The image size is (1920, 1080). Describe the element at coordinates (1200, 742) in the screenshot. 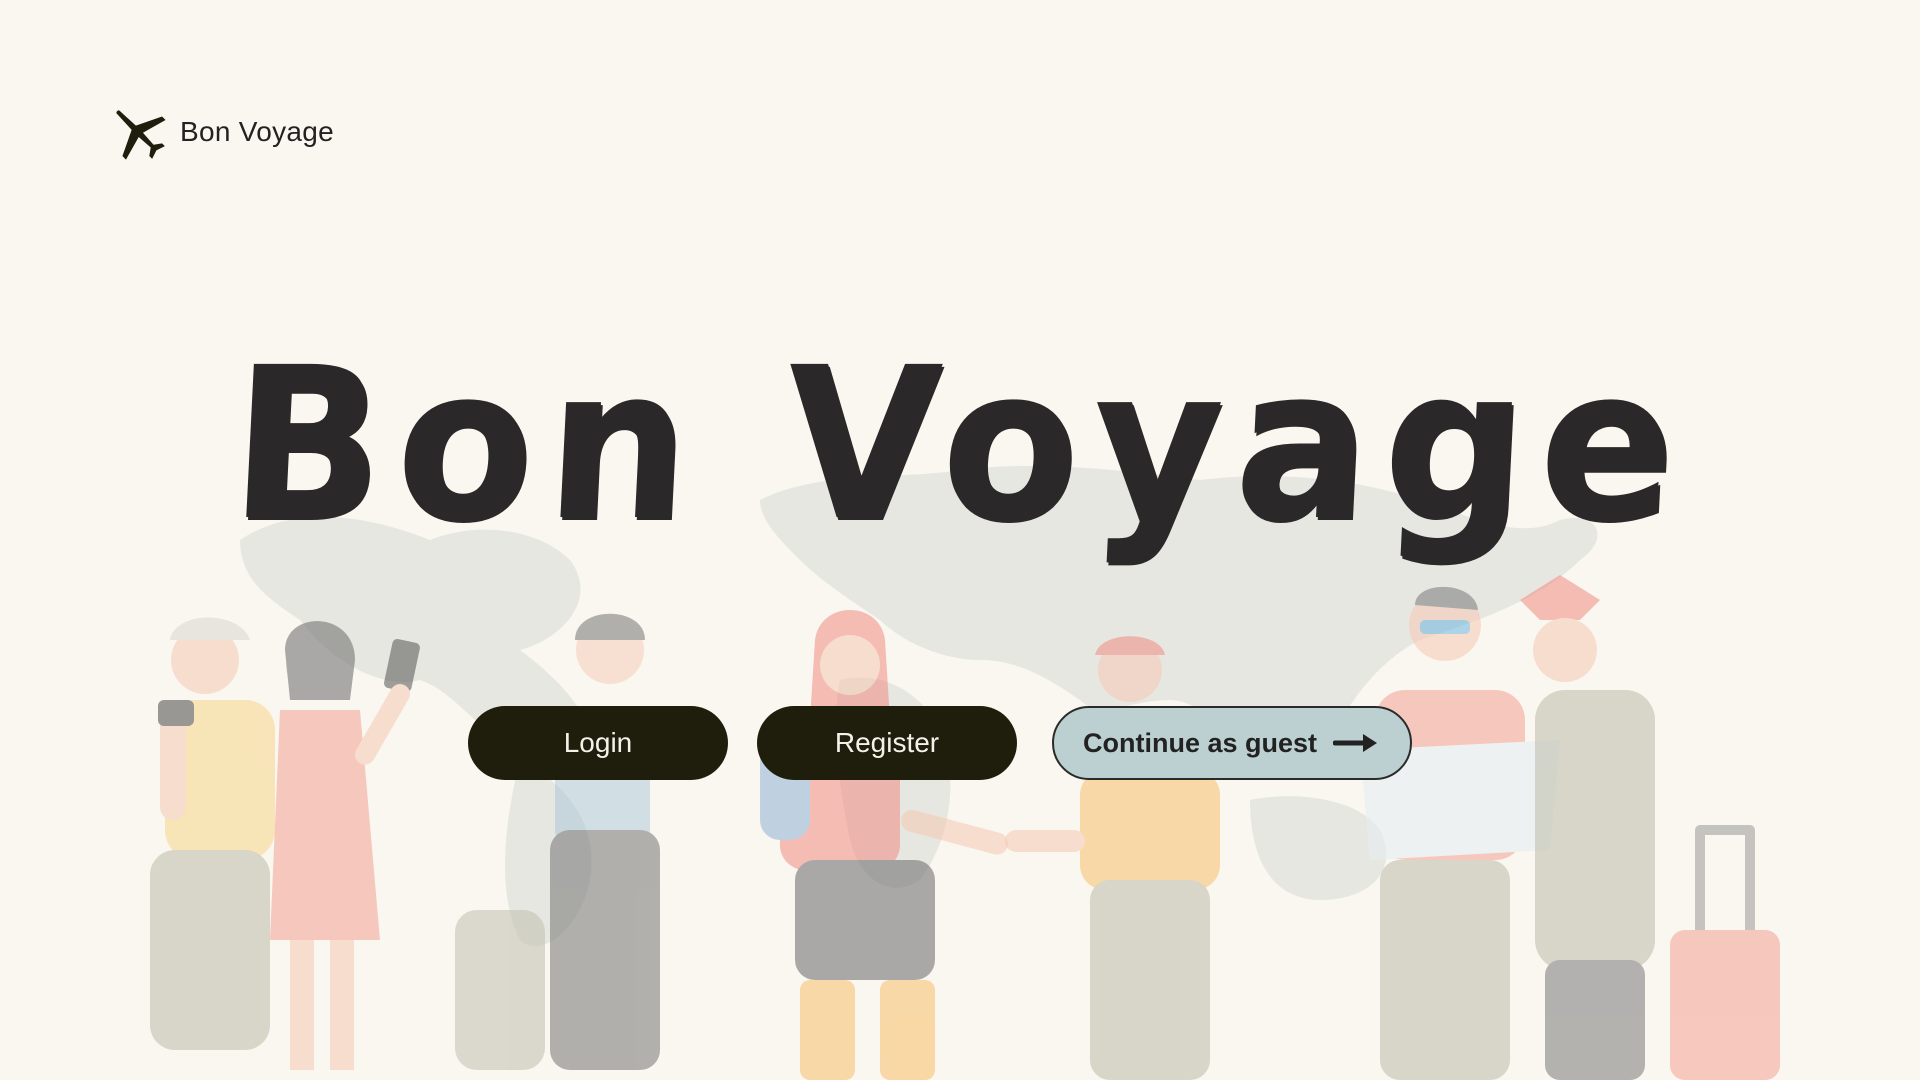

I see `continue-as-guest-label: Continue as guest` at that location.